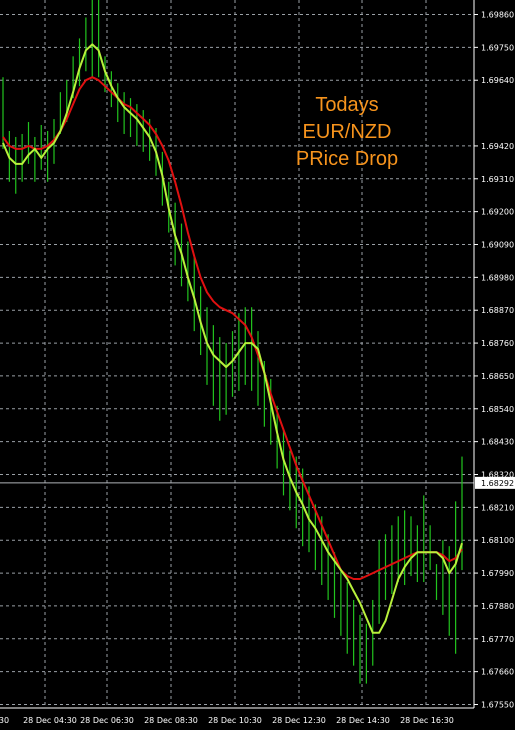  I want to click on y-tick-label: 1.67770, so click(497, 639).